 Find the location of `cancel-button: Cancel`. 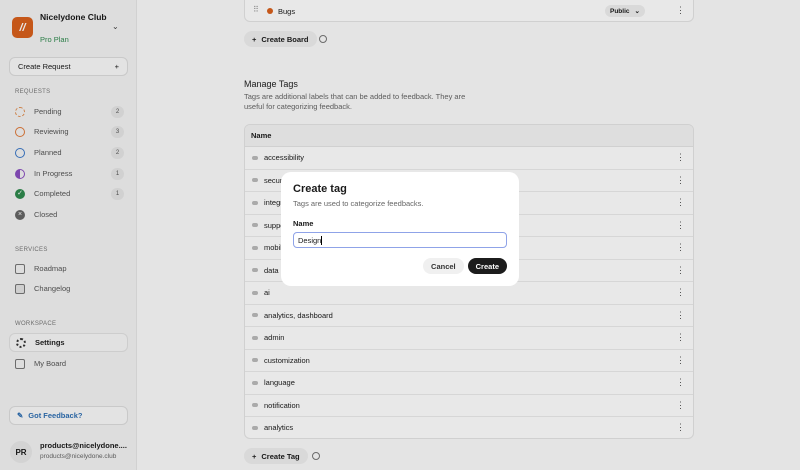

cancel-button: Cancel is located at coordinates (443, 266).